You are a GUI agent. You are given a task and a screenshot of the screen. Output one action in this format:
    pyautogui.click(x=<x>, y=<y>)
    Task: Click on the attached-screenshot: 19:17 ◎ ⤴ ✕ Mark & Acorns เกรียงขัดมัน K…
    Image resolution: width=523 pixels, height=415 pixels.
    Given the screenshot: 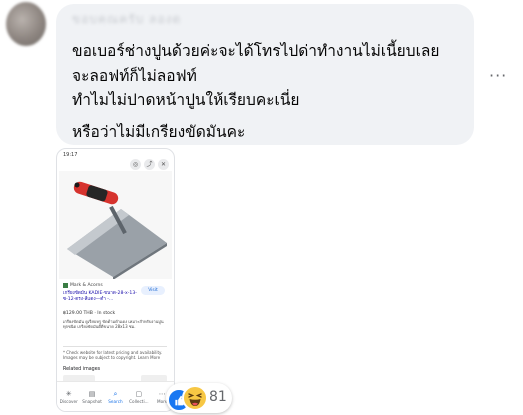 What is the action you would take?
    pyautogui.click(x=115, y=280)
    